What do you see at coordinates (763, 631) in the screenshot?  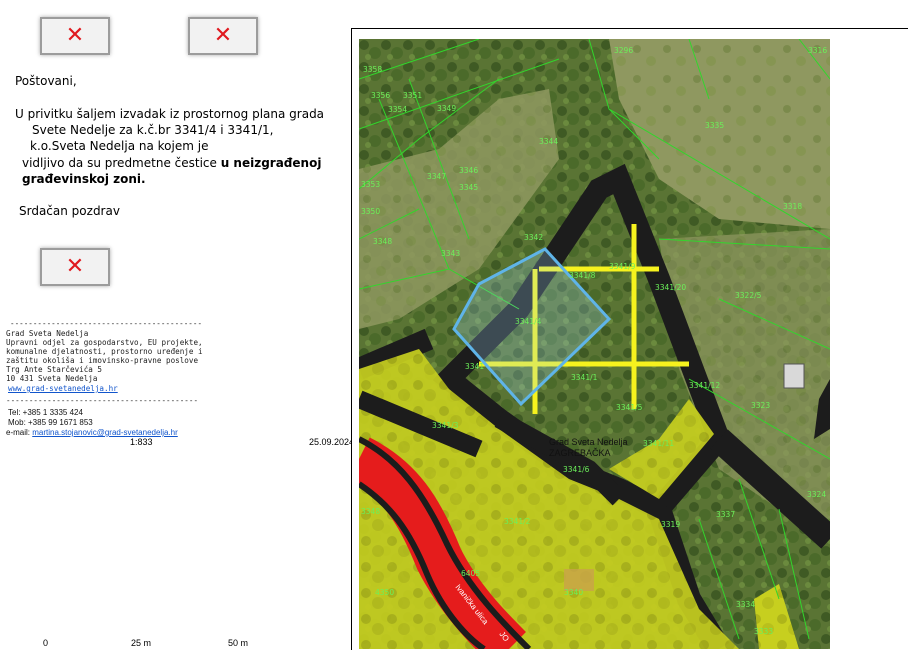 I see `svg-text: 3333` at bounding box center [763, 631].